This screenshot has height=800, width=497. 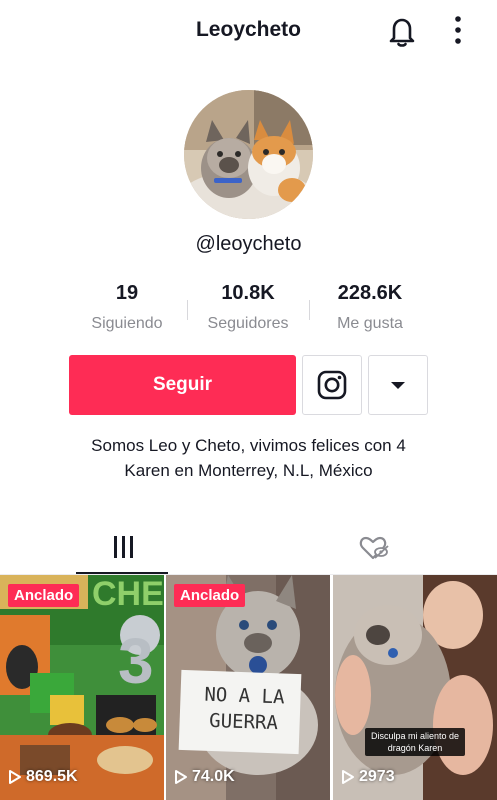 I want to click on video-tile: NO A LA GUERRA Anclado 74.0K, so click(x=248, y=687).